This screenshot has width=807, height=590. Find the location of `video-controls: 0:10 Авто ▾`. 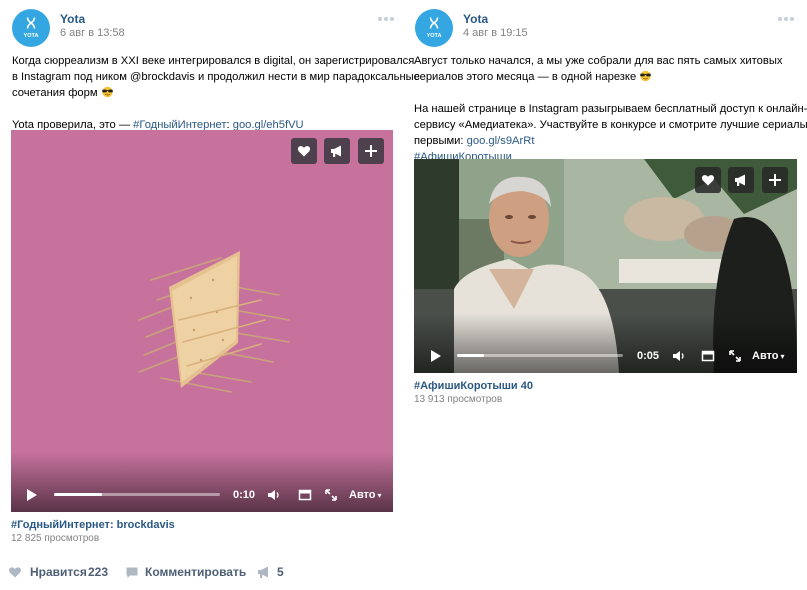

video-controls: 0:10 Авто ▾ is located at coordinates (202, 482).